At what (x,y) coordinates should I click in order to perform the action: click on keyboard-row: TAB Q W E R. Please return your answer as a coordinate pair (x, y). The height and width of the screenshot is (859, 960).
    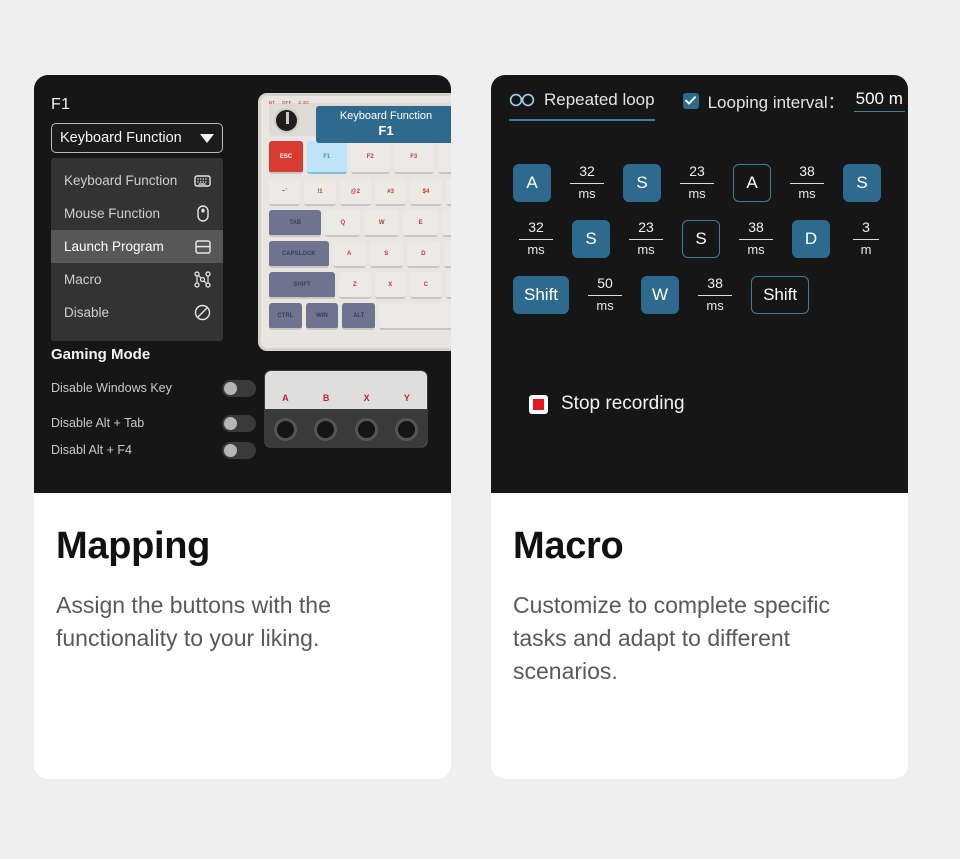
    Looking at the image, I should click on (360, 223).